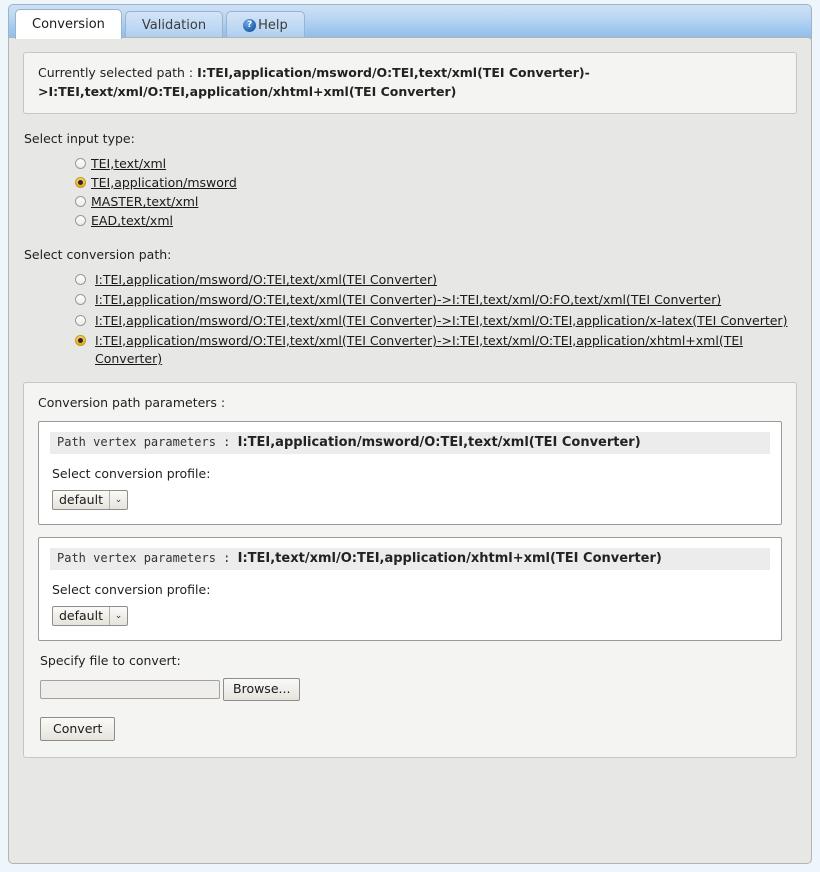  What do you see at coordinates (98, 255) in the screenshot?
I see `conversion-path-label: Select conversion path:` at bounding box center [98, 255].